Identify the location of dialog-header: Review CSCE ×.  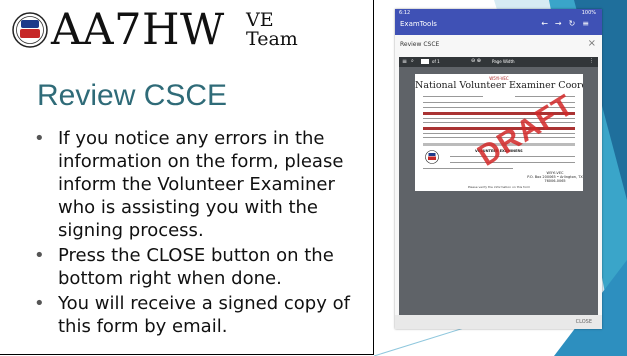
(498, 45).